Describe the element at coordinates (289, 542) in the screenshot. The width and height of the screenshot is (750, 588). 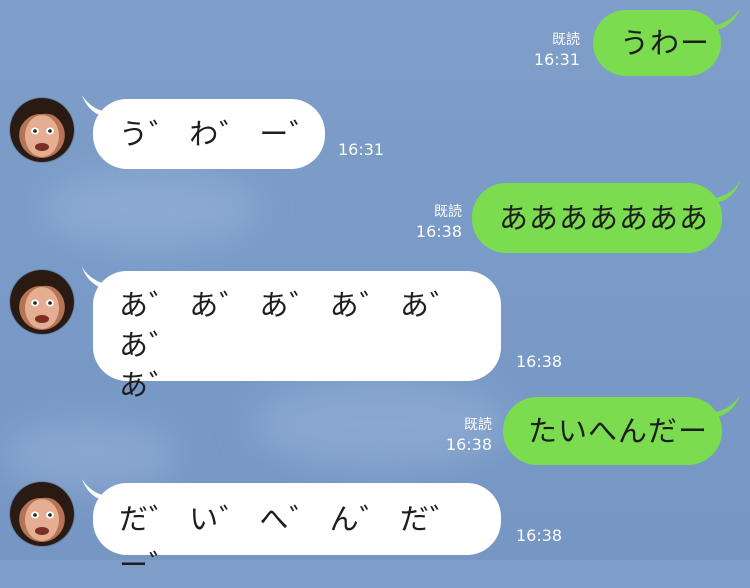
I see `message-text: だ゛ い゛ へ゛ ん゛ だ゛ ー゛` at that location.